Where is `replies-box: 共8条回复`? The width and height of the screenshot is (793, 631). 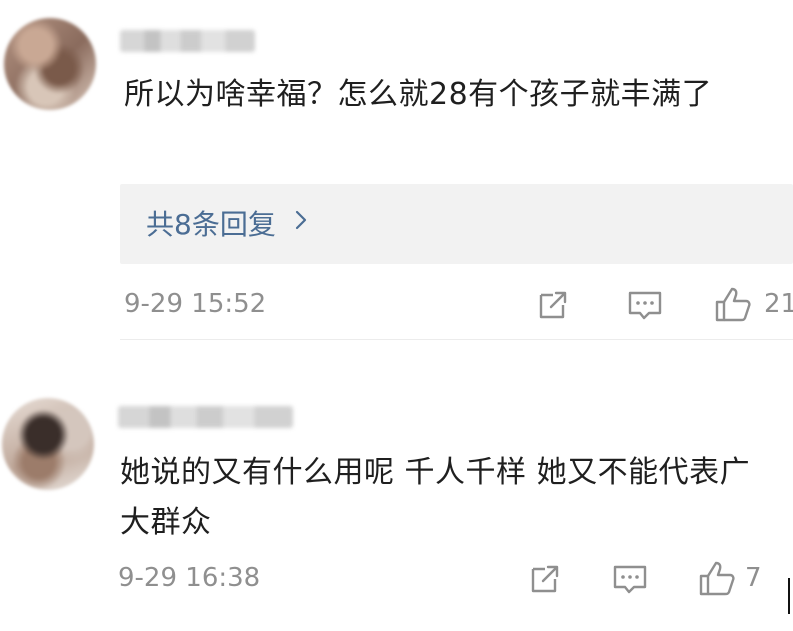
replies-box: 共8条回复 is located at coordinates (456, 224).